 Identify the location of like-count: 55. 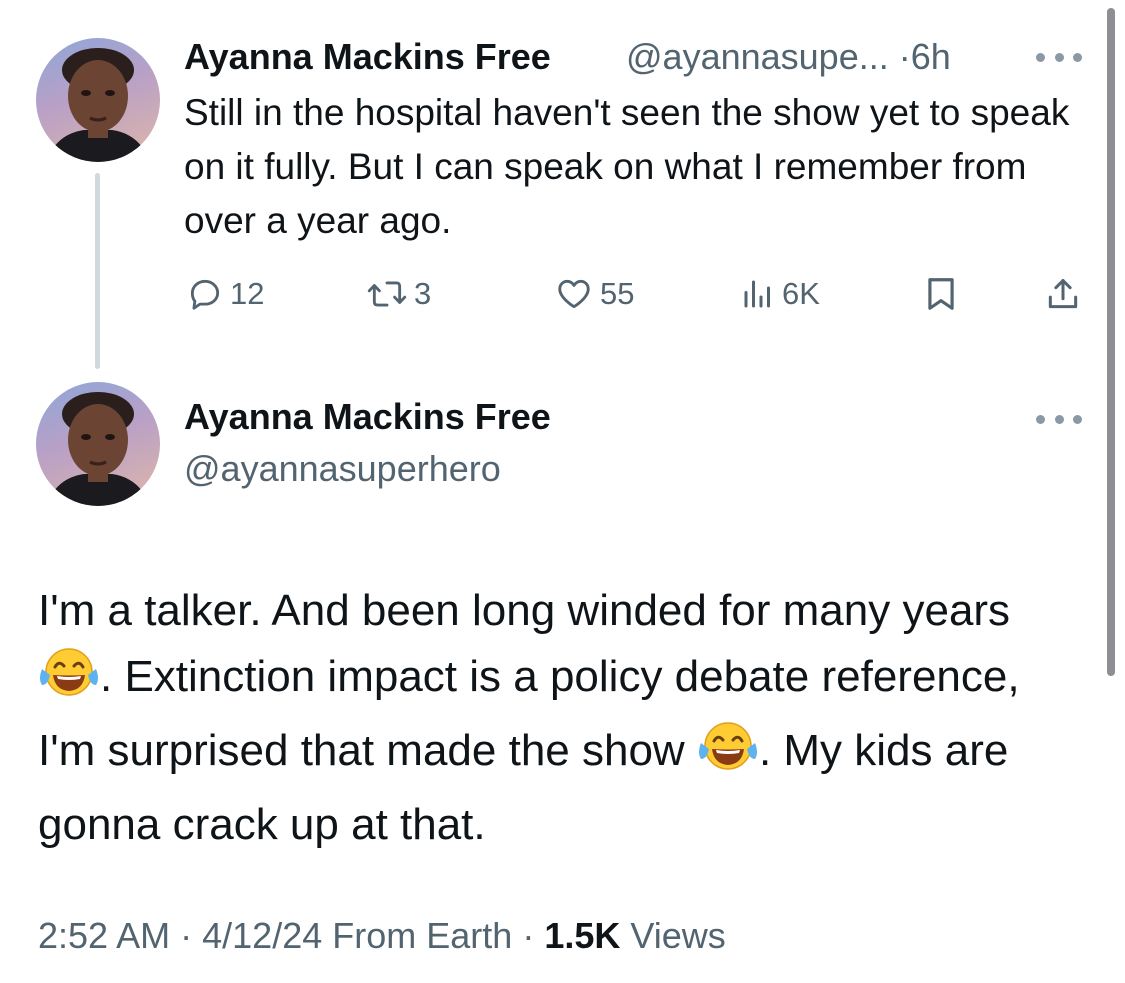
(617, 293).